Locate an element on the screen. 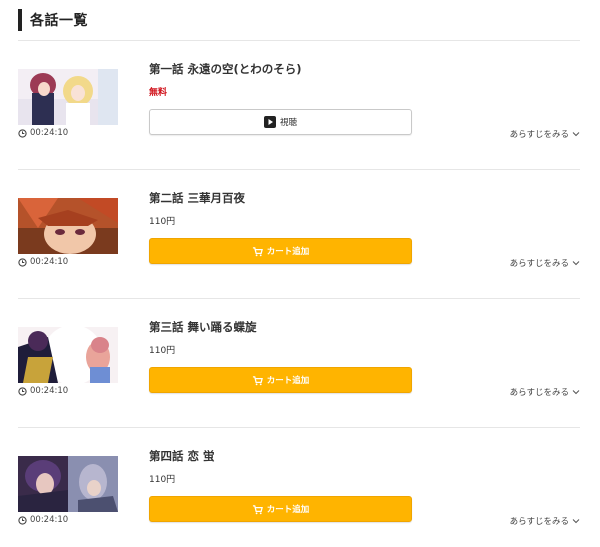 The width and height of the screenshot is (600, 547). play-icon is located at coordinates (269, 122).